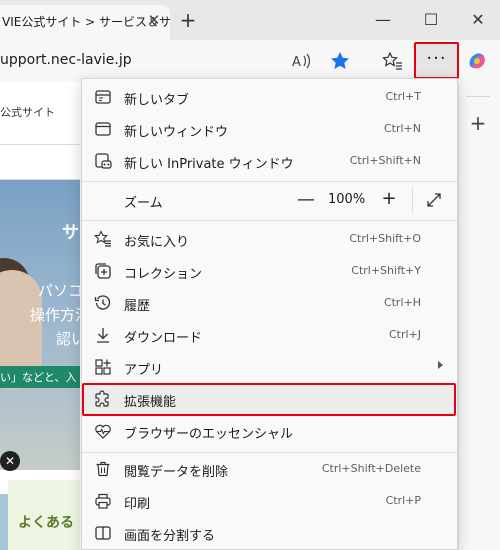  I want to click on menu-item-shortcut: Ctrl+Shift+N, so click(385, 160).